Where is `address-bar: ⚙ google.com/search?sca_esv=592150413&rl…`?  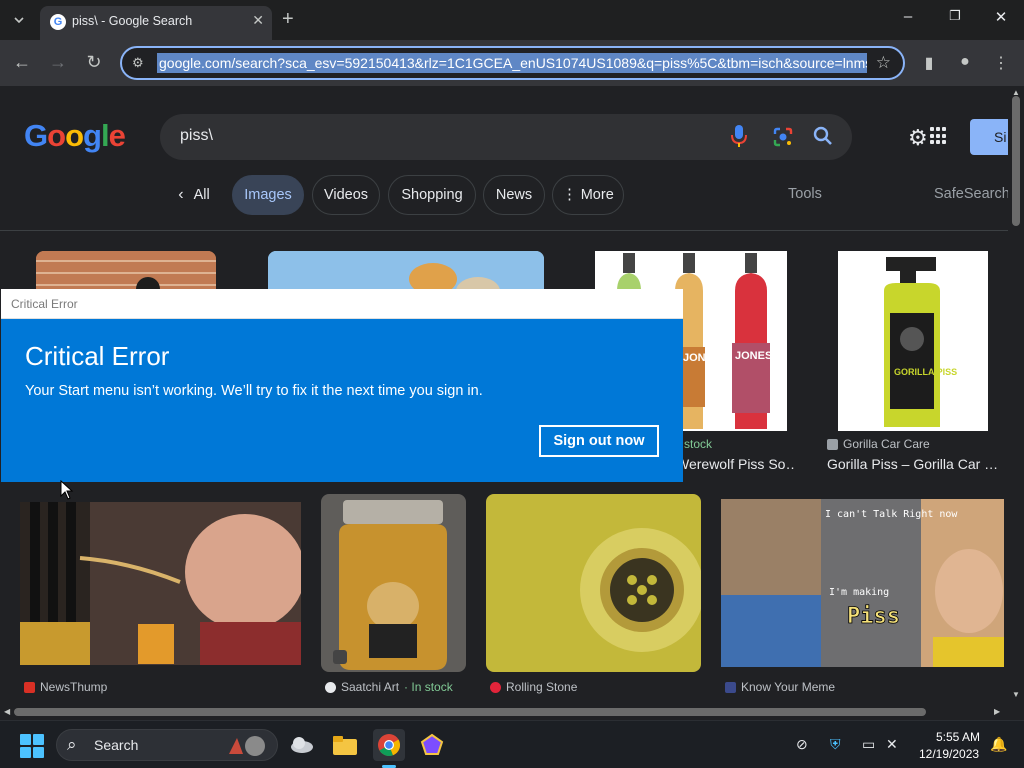
address-bar: ⚙ google.com/search?sca_esv=592150413&rl… is located at coordinates (512, 63).